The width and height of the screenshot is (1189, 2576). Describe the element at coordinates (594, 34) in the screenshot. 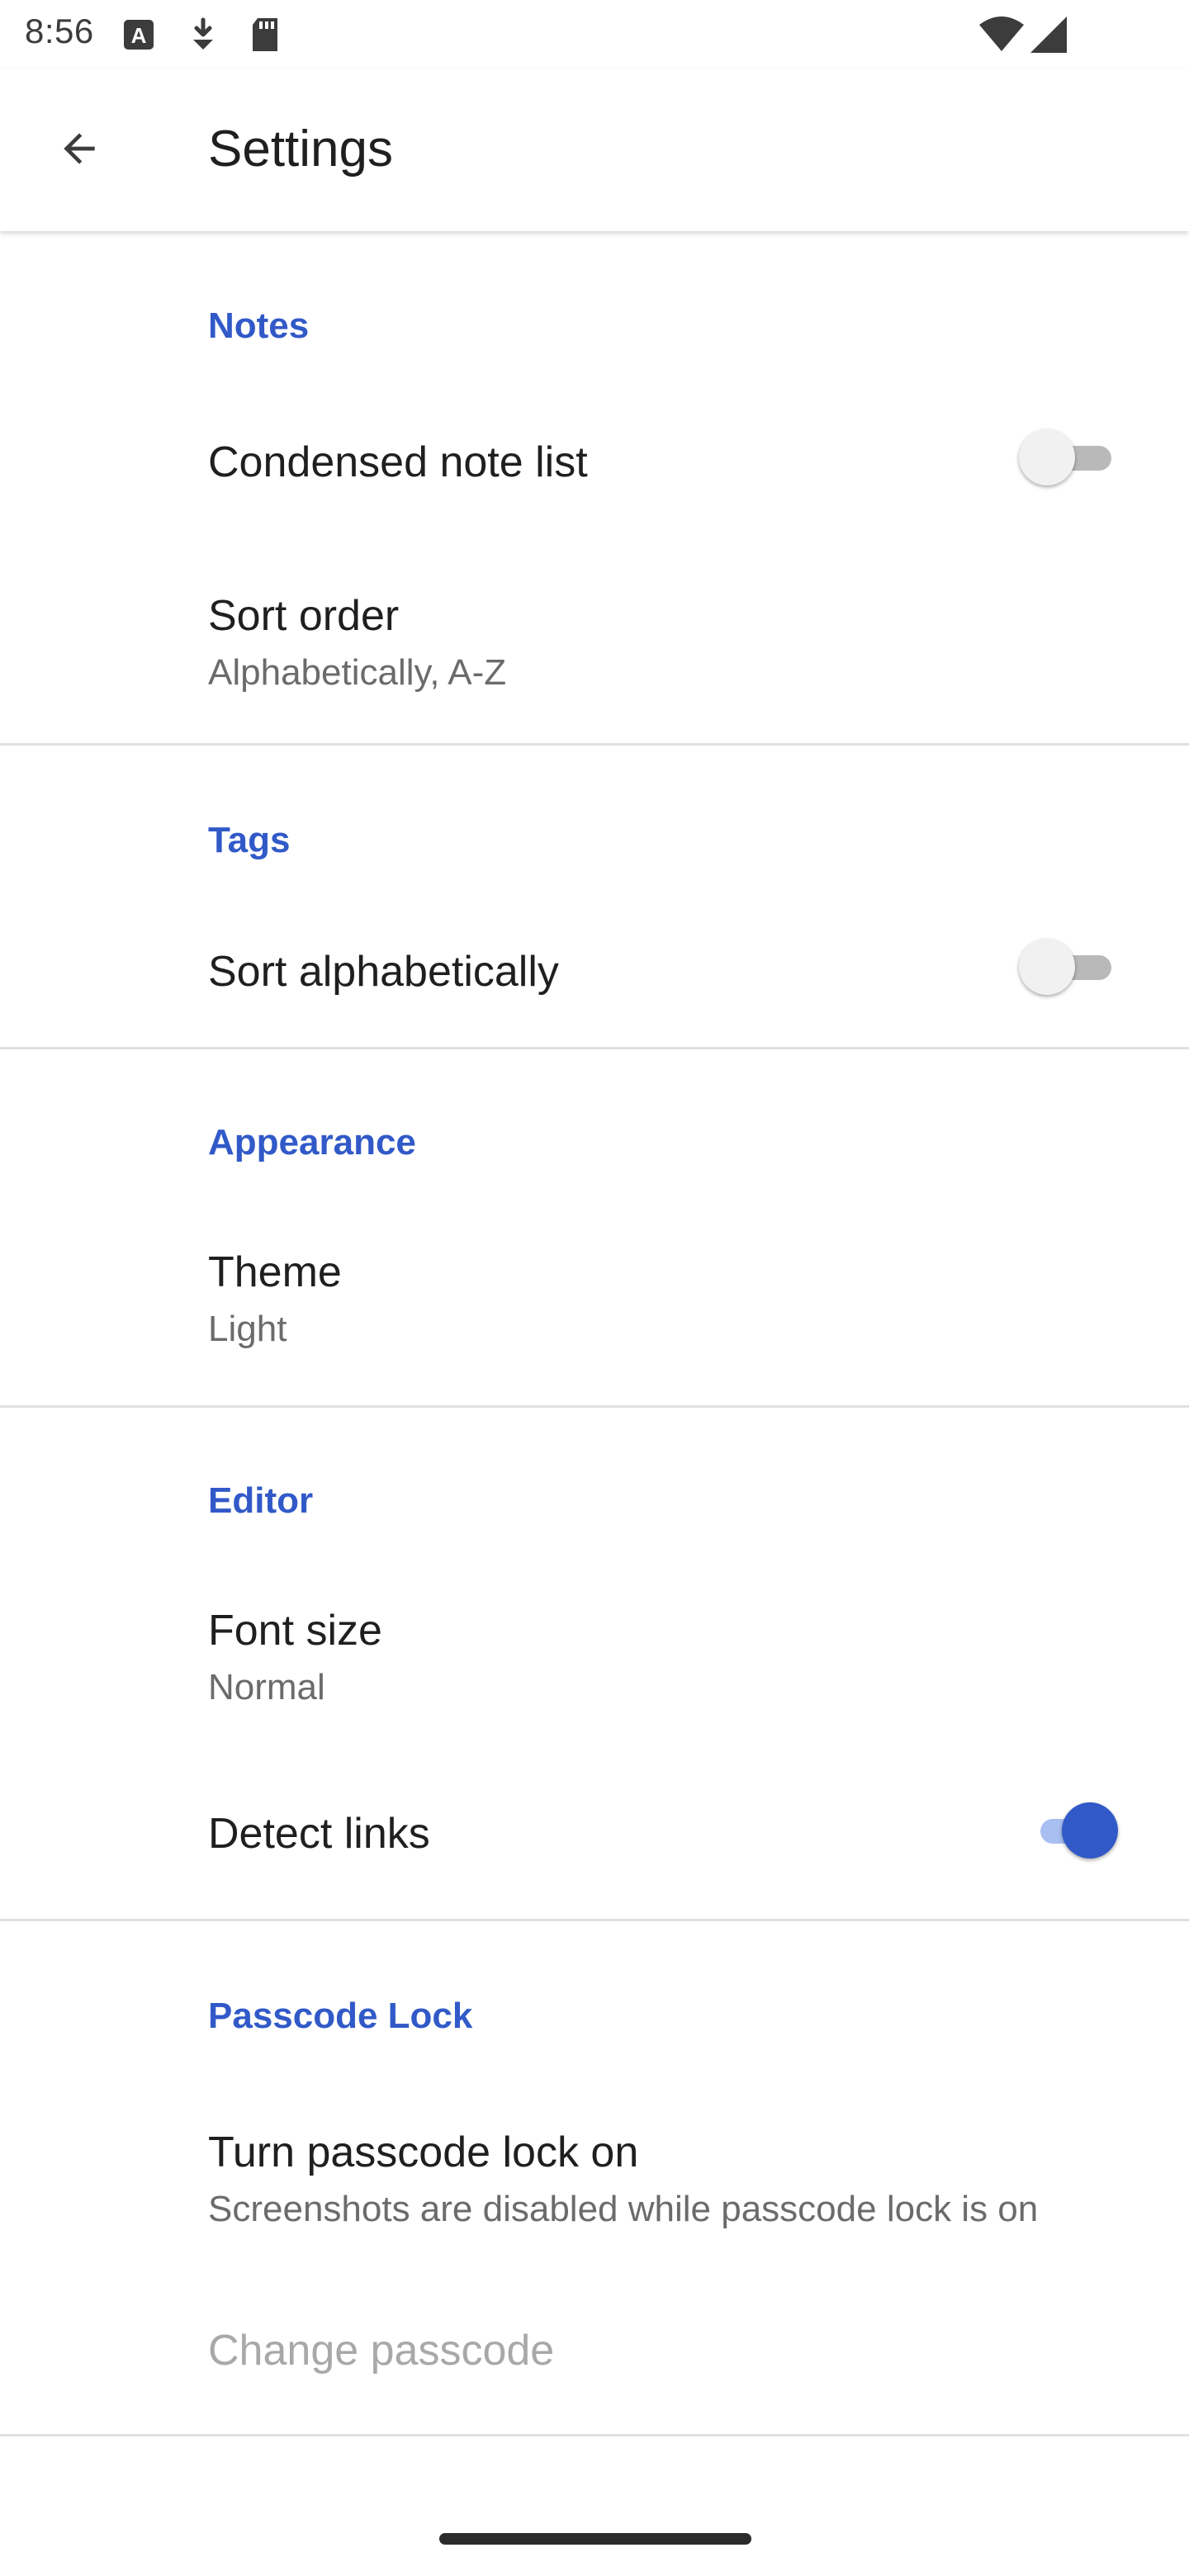

I see `status-bar: 8:56 A` at that location.